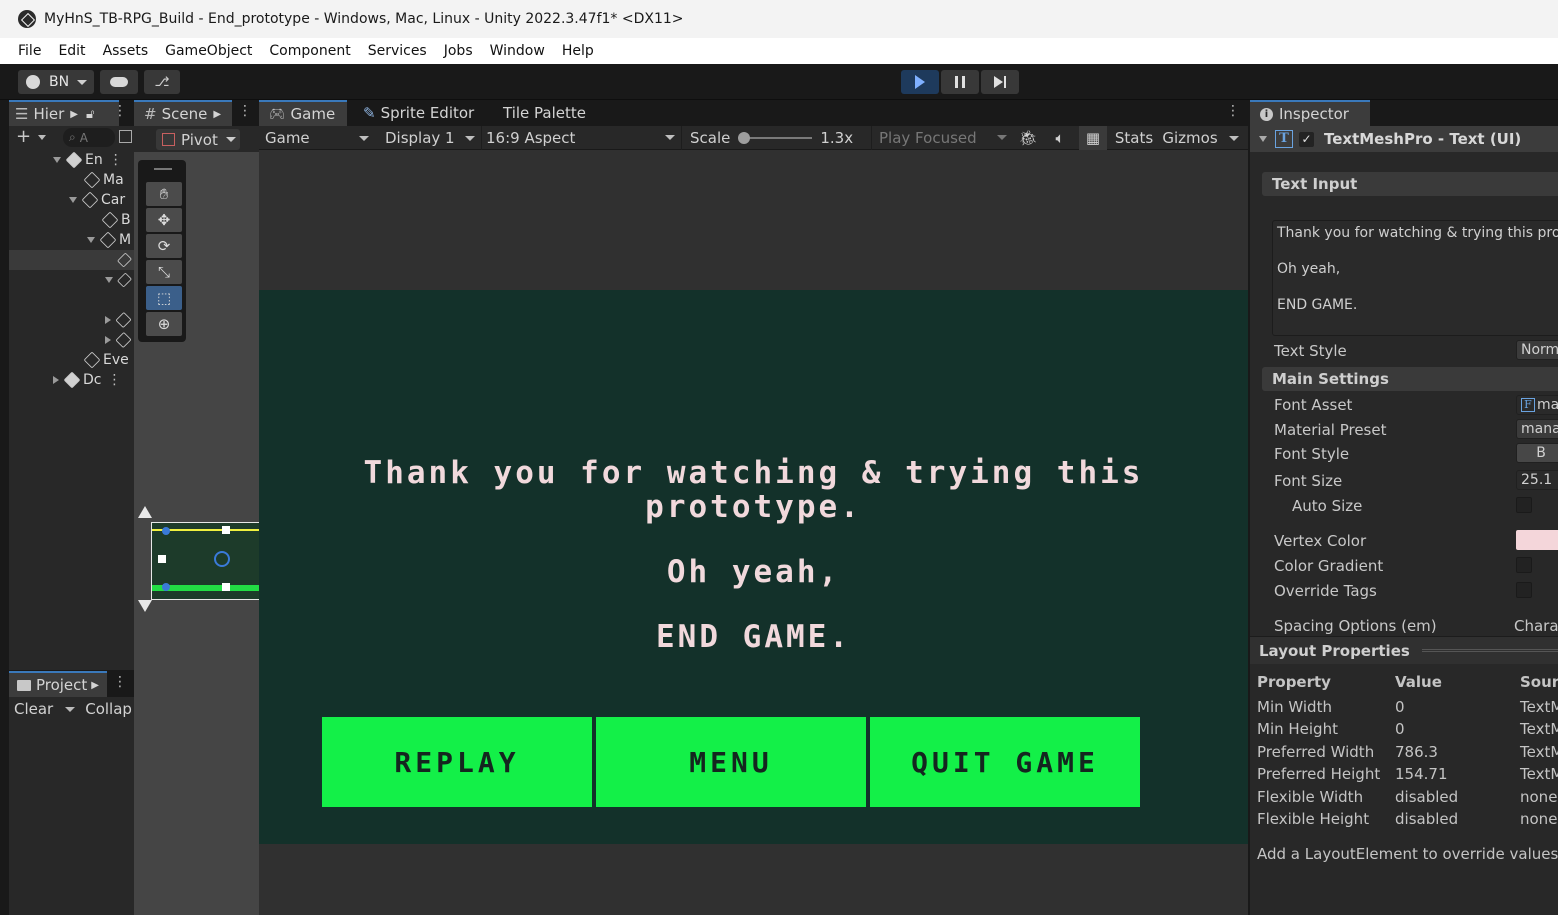  What do you see at coordinates (1093, 138) in the screenshot?
I see `gizmo-grid-button: ▦` at bounding box center [1093, 138].